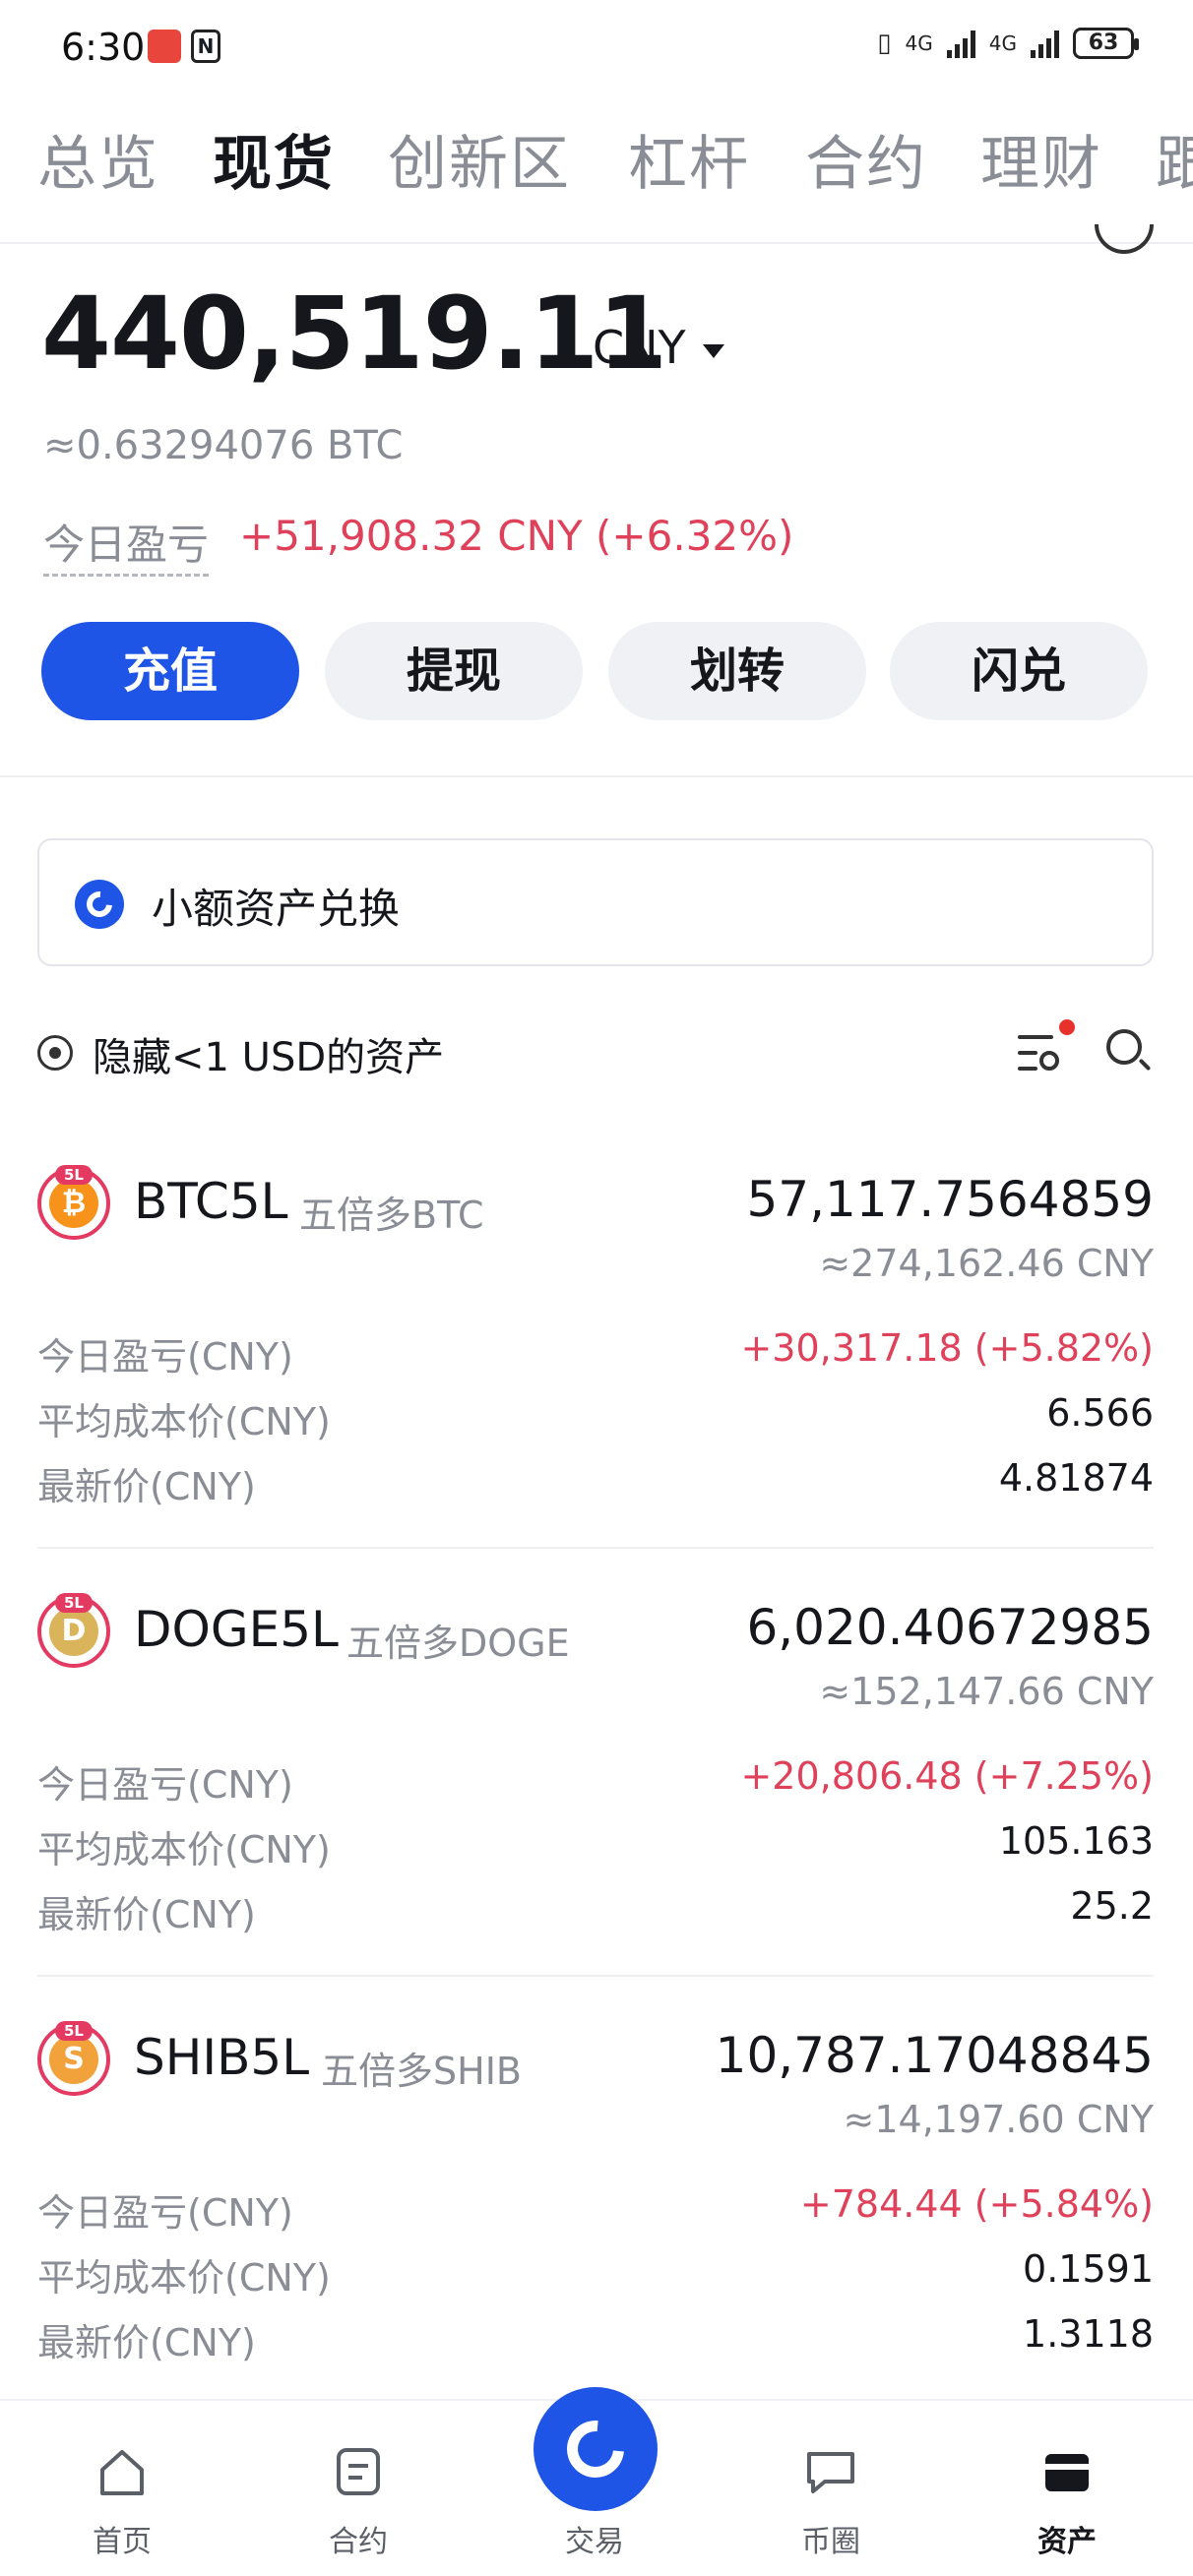 The height and width of the screenshot is (2576, 1193). I want to click on price-value: 25.2, so click(1112, 1906).